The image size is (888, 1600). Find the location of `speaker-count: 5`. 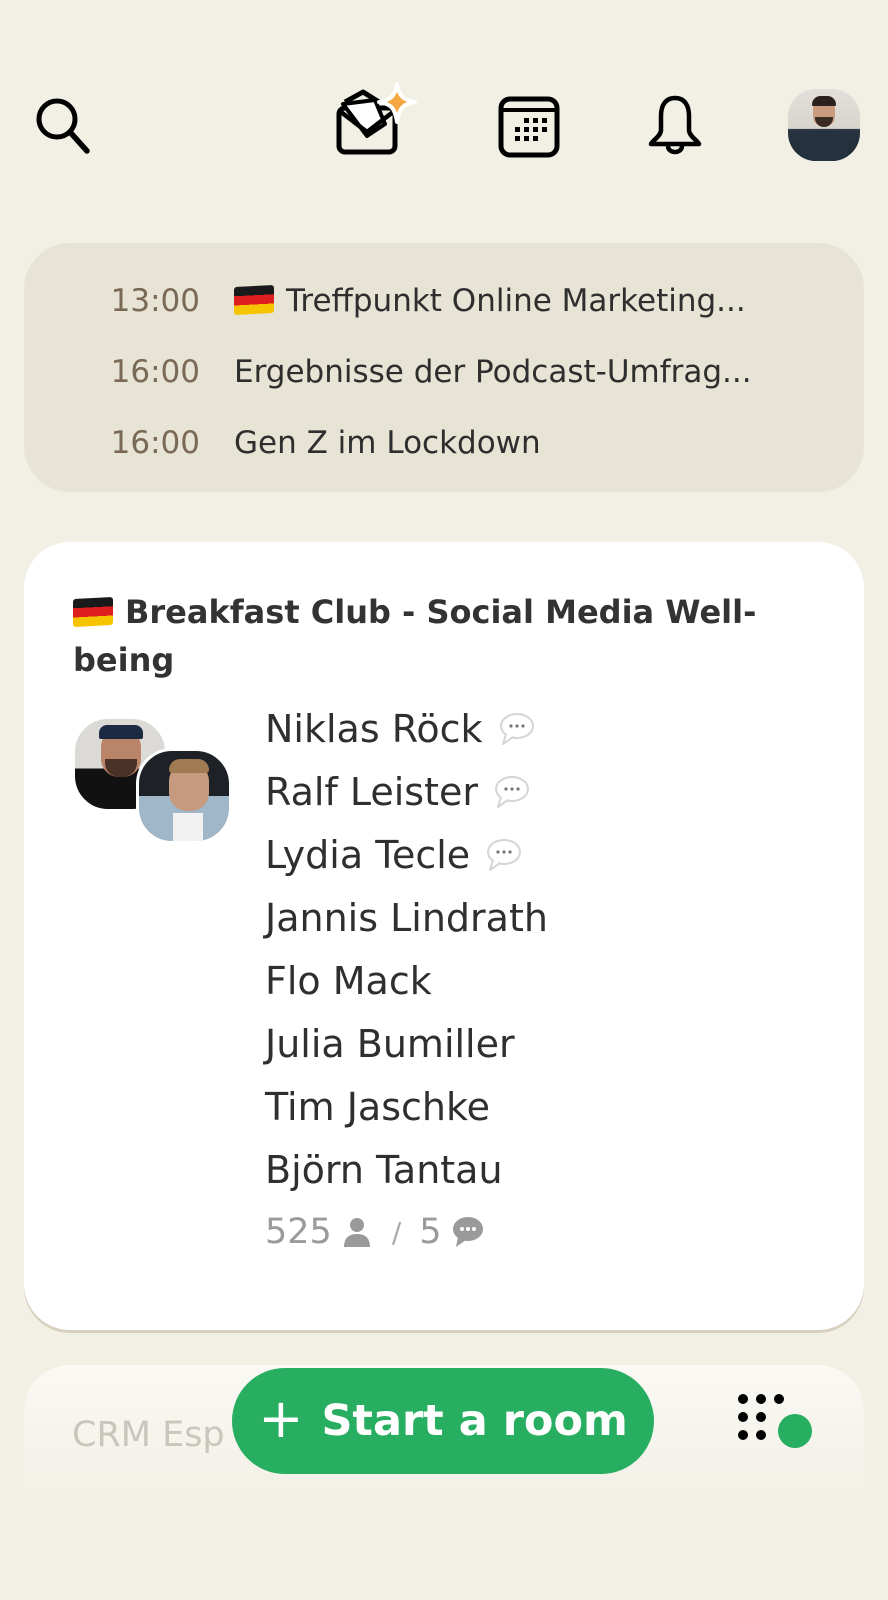

speaker-count: 5 is located at coordinates (430, 1232).